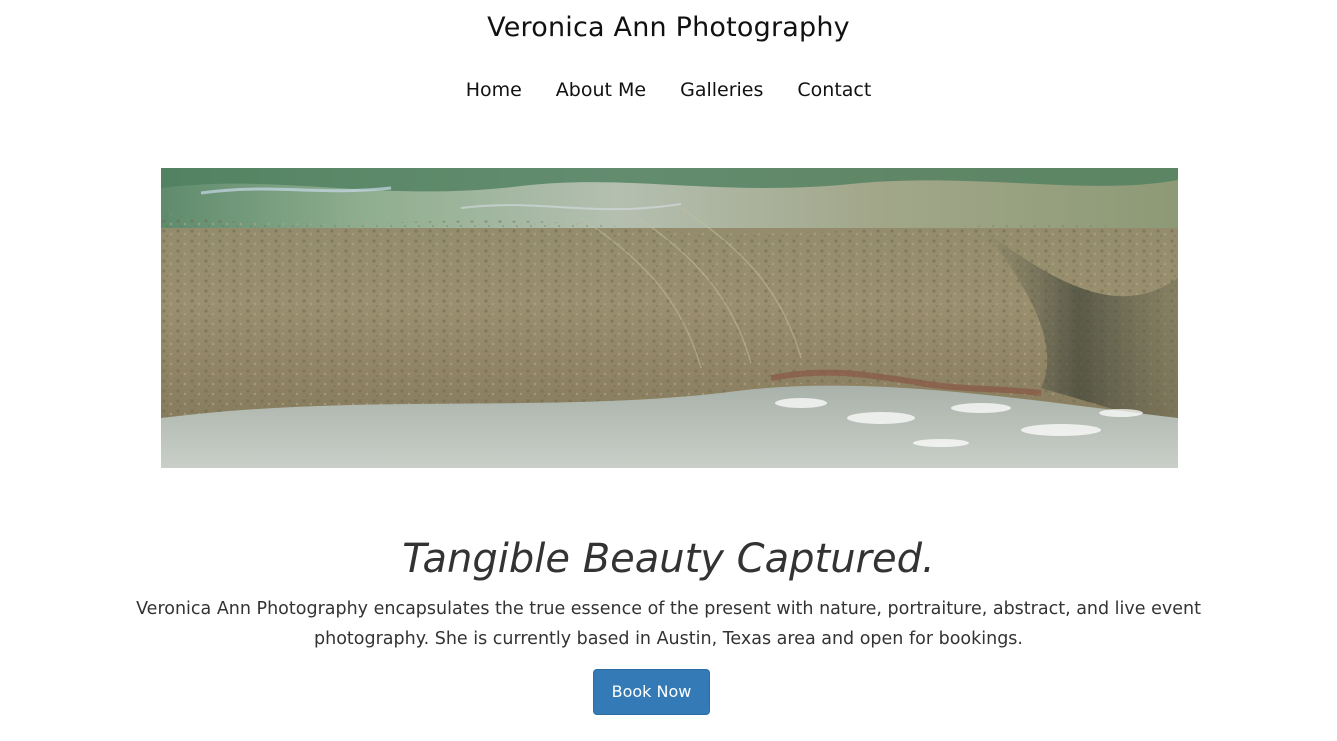 The width and height of the screenshot is (1337, 741). Describe the element at coordinates (668, 28) in the screenshot. I see `site-title: Veronica Ann Photography` at that location.